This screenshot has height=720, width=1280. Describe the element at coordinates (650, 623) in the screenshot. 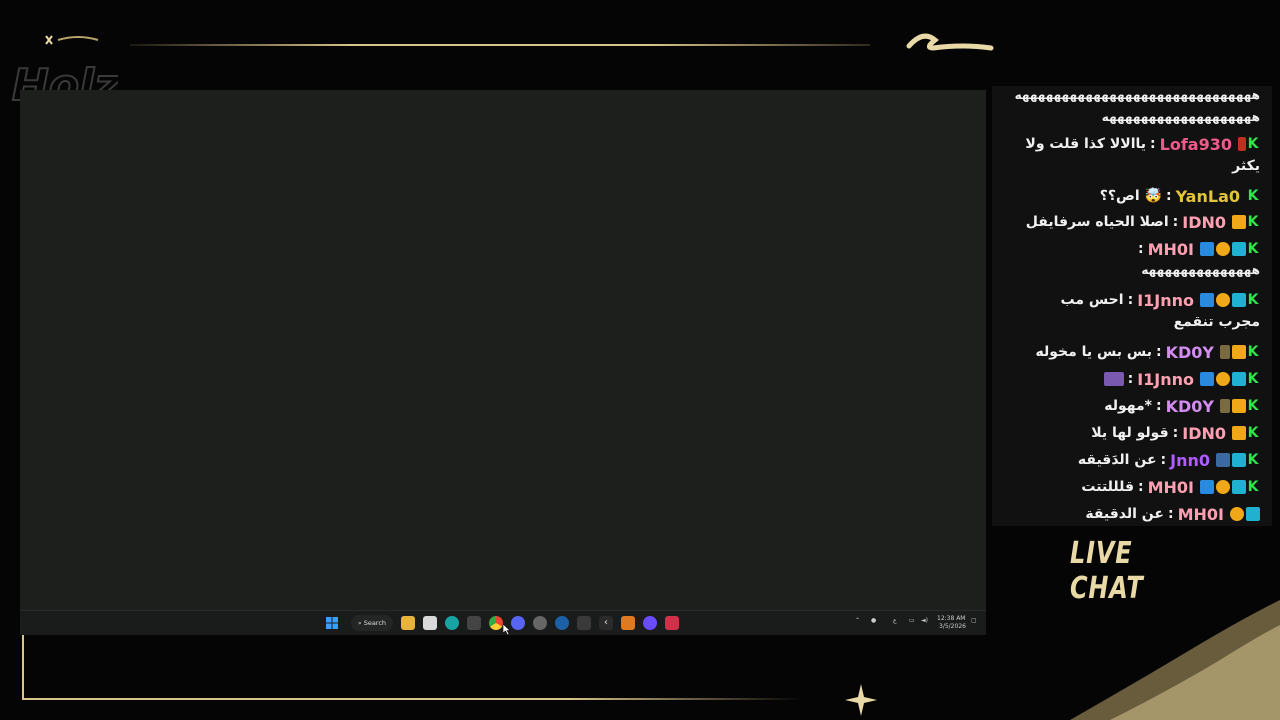

I see `discord-ptb-icon` at that location.